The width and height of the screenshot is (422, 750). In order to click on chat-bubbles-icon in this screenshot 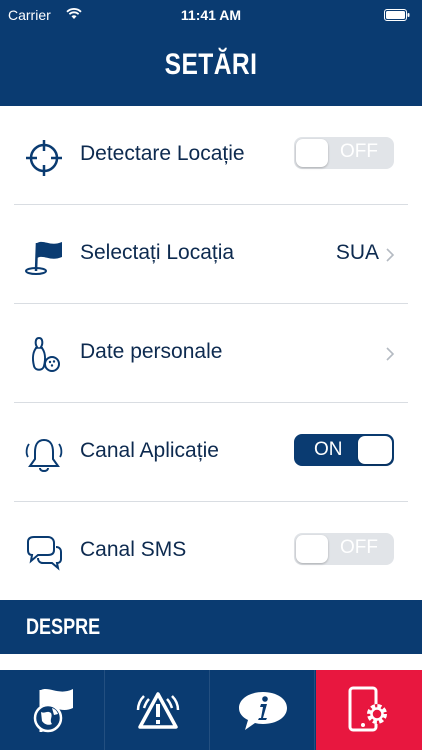, I will do `click(44, 553)`.